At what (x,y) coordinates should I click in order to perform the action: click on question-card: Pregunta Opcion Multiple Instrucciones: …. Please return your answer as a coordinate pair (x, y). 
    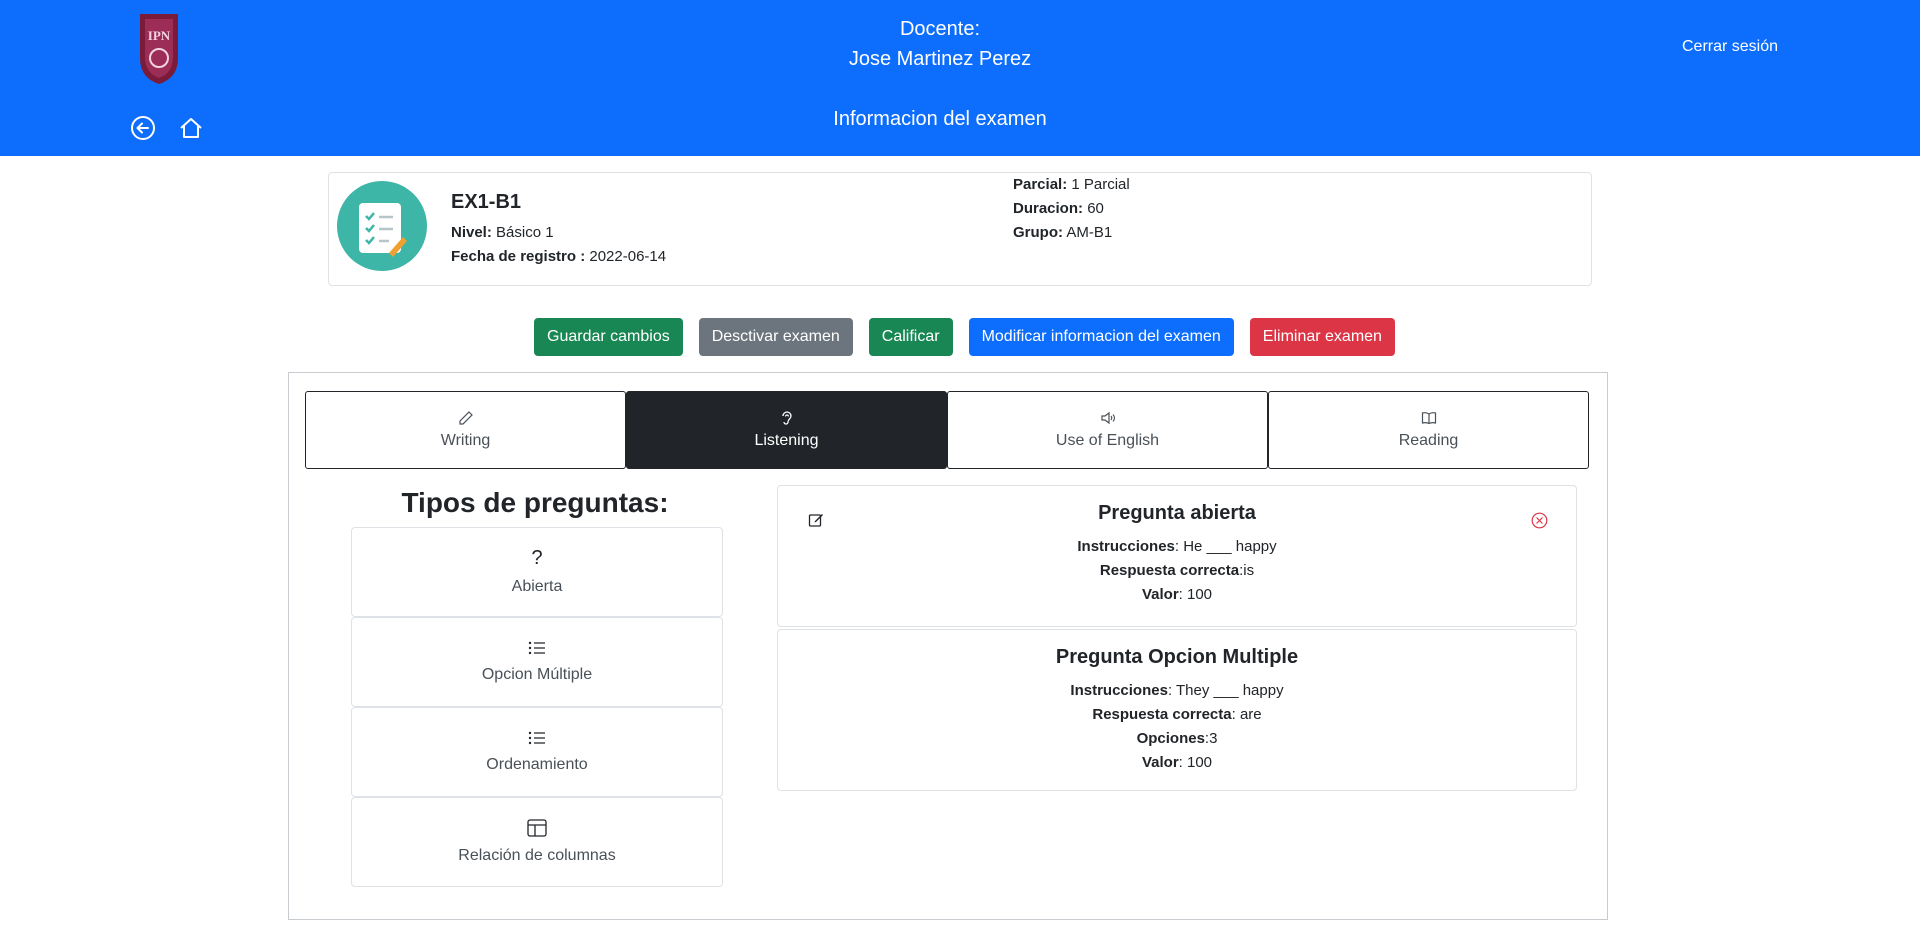
    Looking at the image, I should click on (1177, 710).